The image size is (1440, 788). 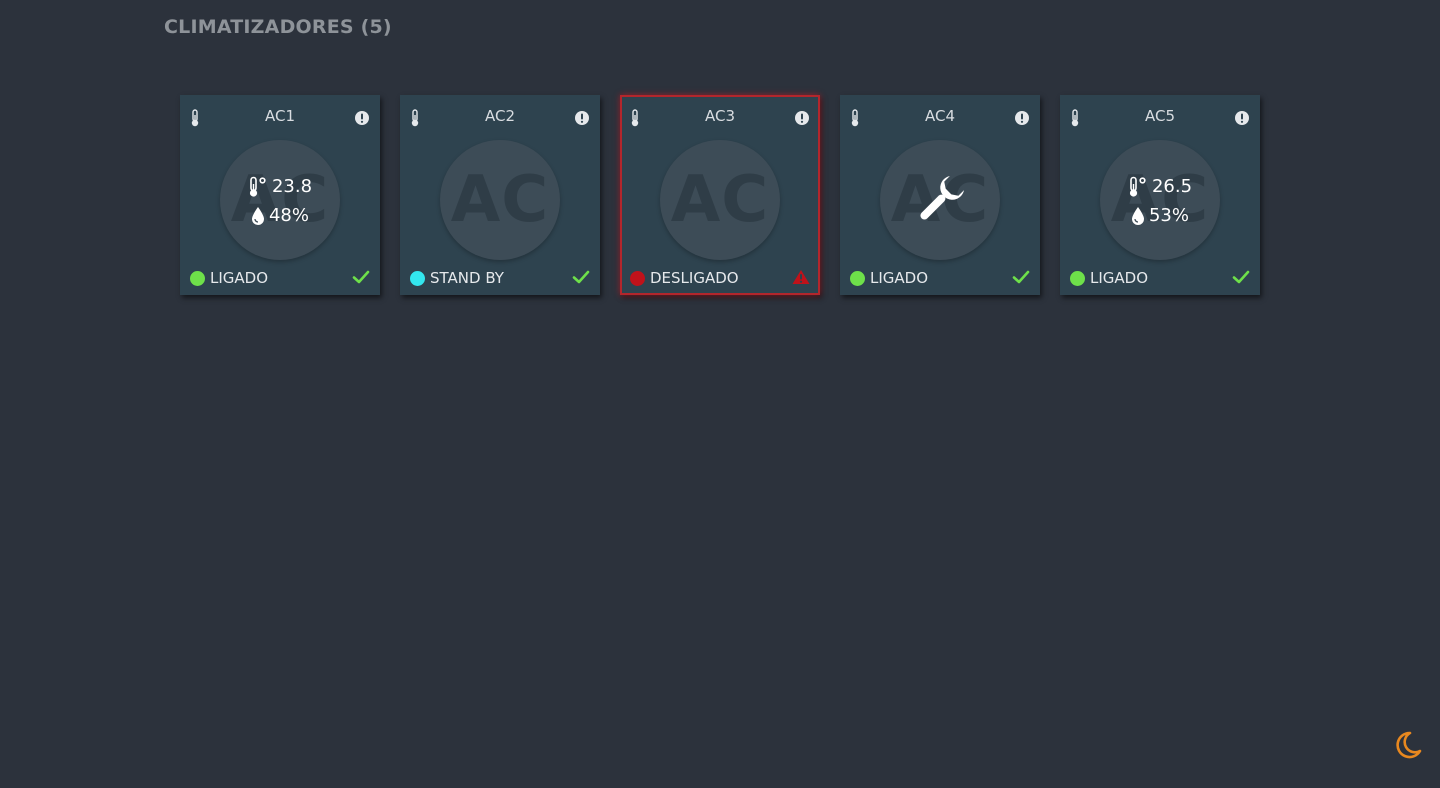 What do you see at coordinates (694, 278) in the screenshot?
I see `status-label: DESLIGADO` at bounding box center [694, 278].